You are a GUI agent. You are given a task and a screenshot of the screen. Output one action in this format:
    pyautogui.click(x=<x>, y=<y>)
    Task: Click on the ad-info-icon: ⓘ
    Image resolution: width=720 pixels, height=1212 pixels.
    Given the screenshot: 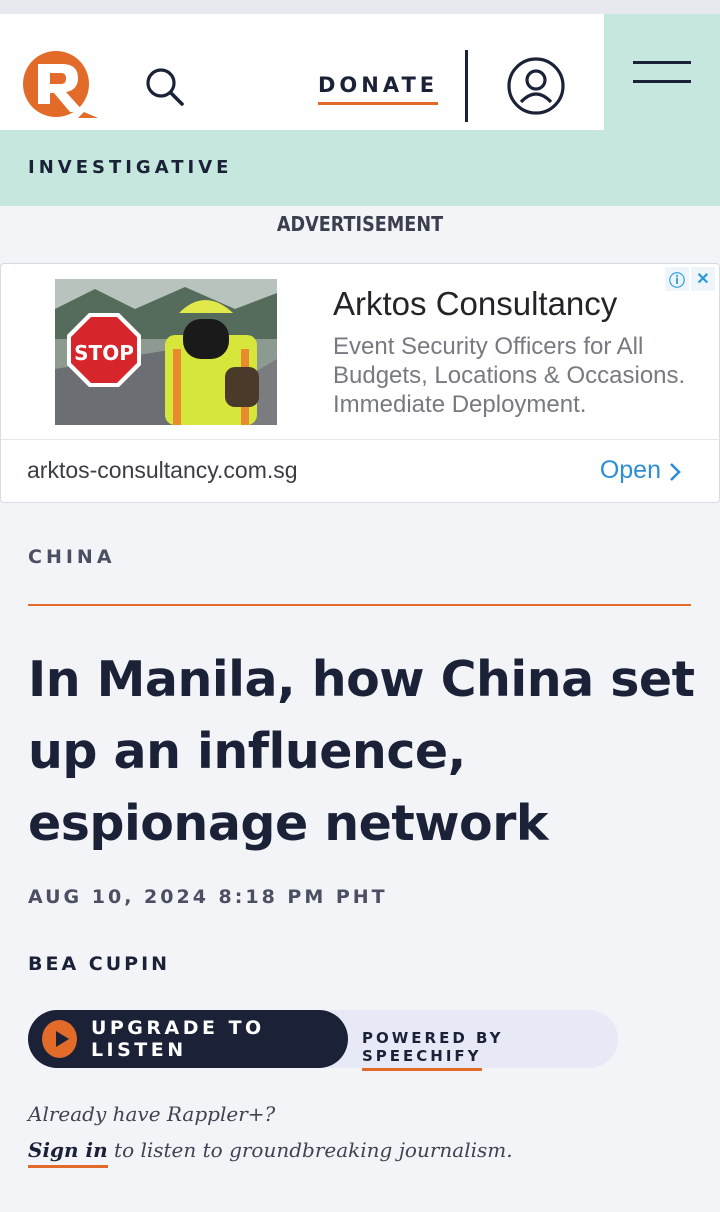 What is the action you would take?
    pyautogui.click(x=677, y=279)
    